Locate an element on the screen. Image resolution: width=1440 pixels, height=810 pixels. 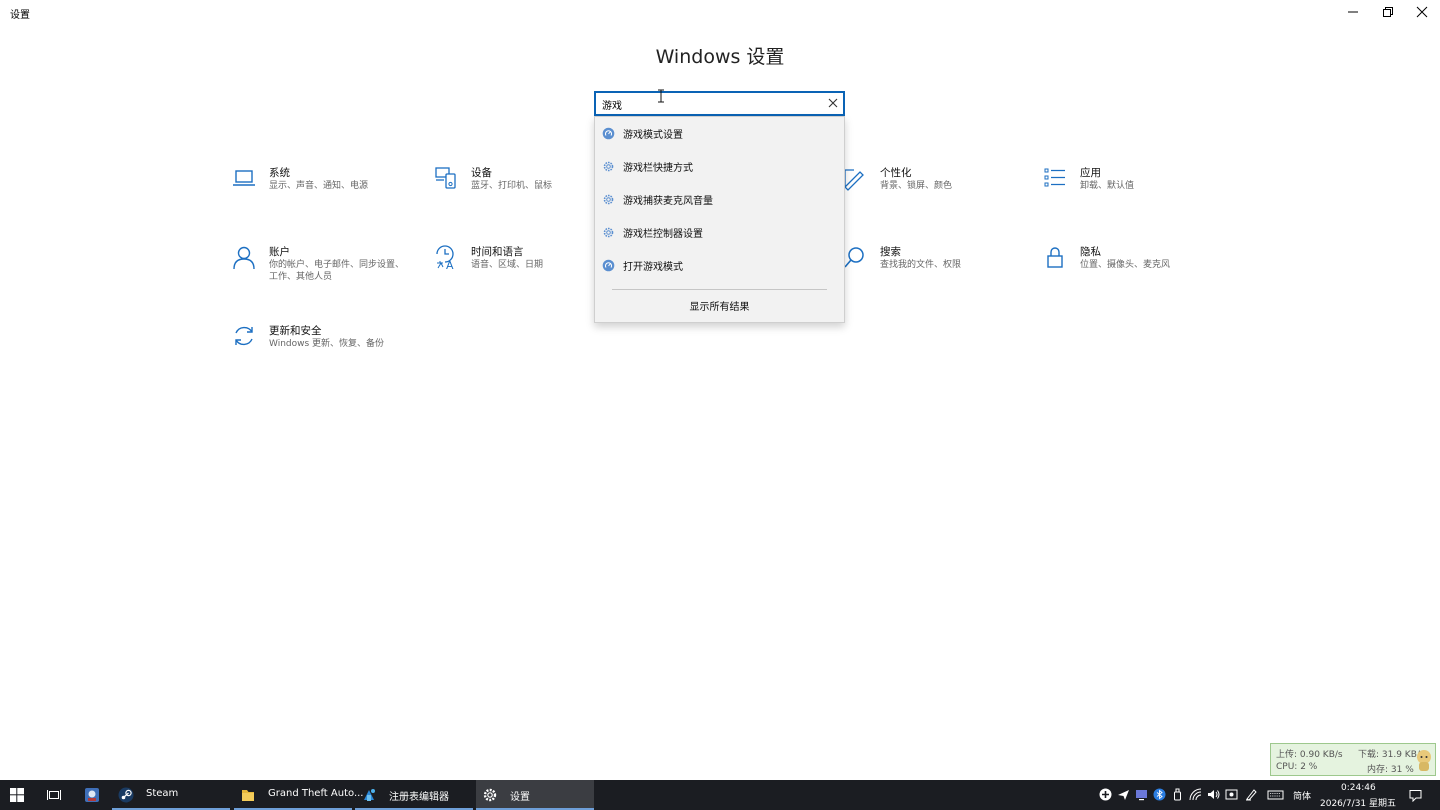
person-icon is located at coordinates (244, 258).